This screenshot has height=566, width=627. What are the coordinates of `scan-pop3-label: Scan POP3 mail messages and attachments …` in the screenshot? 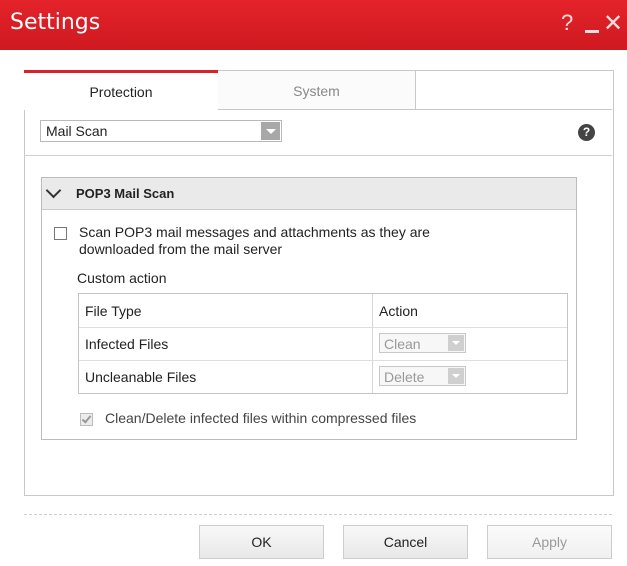 It's located at (254, 240).